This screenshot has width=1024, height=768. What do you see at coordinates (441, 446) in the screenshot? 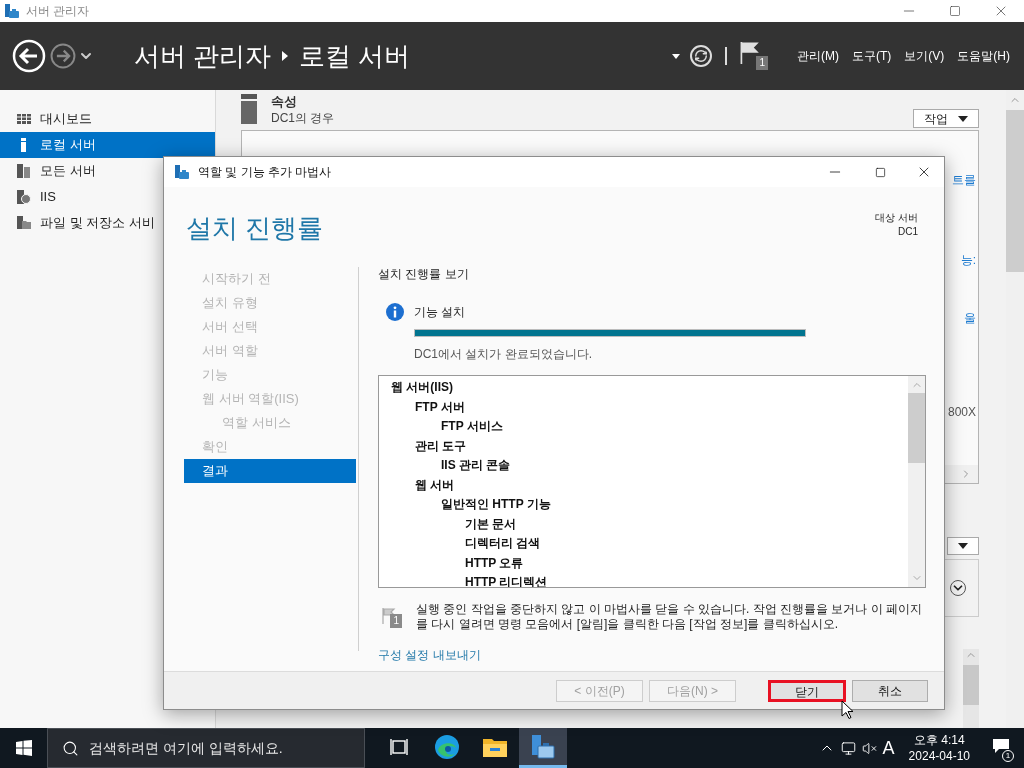
I see `installed-feature: 관리 도구` at bounding box center [441, 446].